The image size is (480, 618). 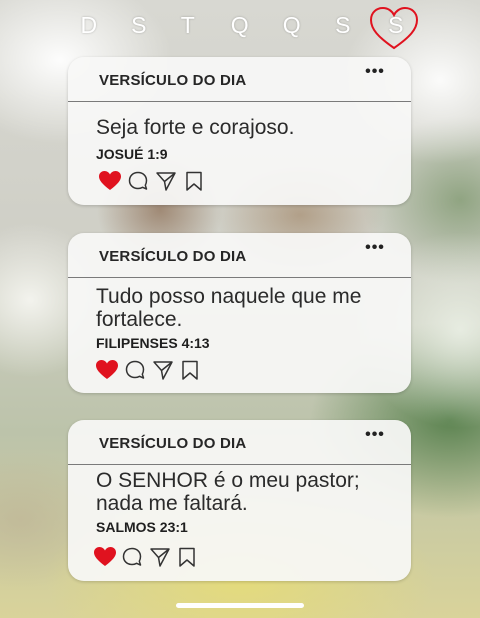 I want to click on day-friday: S, so click(x=343, y=25).